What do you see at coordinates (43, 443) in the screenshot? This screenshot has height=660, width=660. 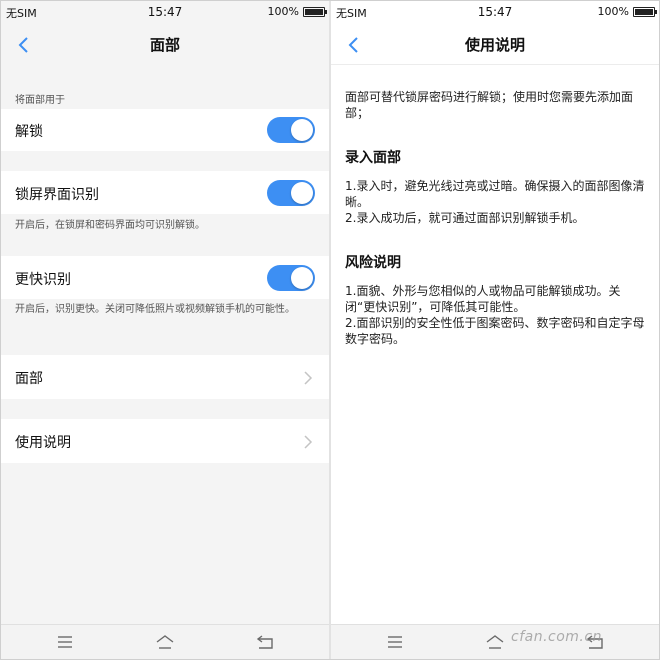 I see `instructions-link-label: 使用说明` at bounding box center [43, 443].